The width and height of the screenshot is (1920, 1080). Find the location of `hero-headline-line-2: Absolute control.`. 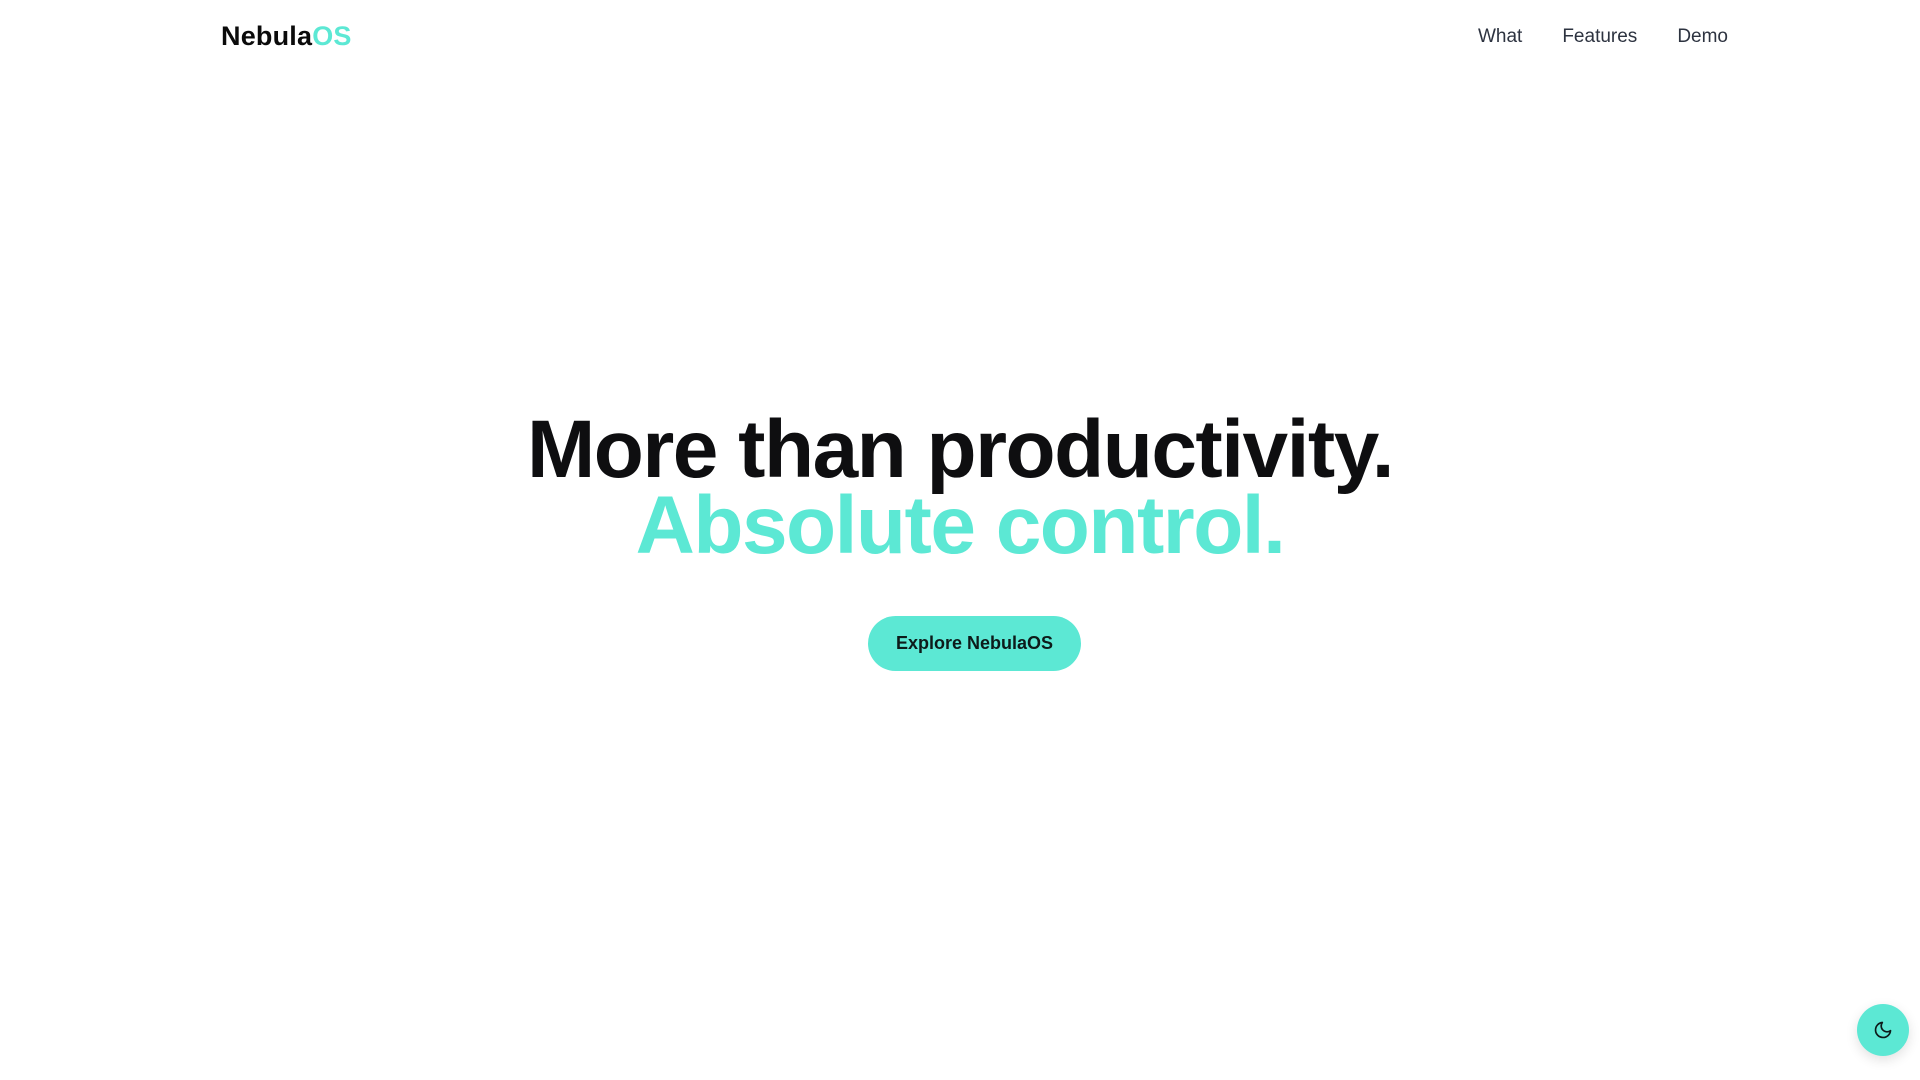

hero-headline-line-2: Absolute control. is located at coordinates (960, 525).